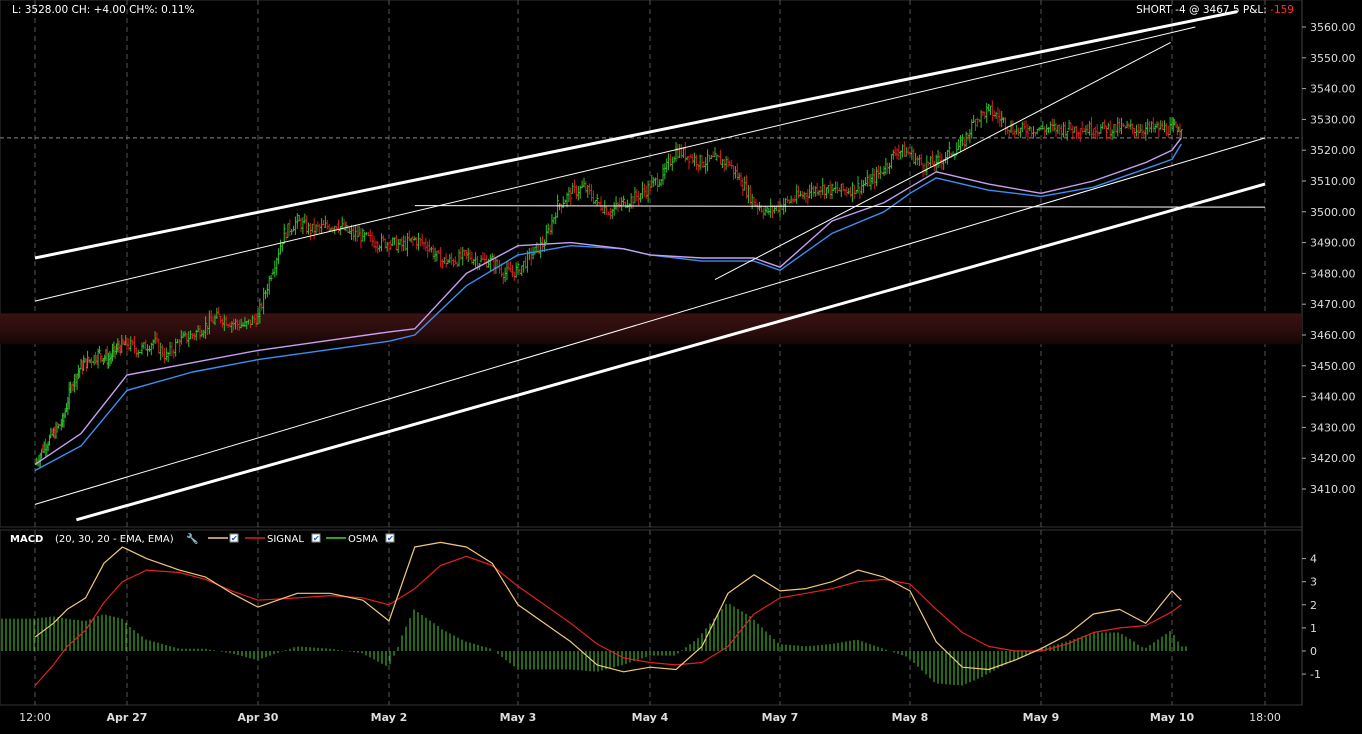 Image resolution: width=1362 pixels, height=734 pixels. Describe the element at coordinates (35, 717) in the screenshot. I see `time-tick-label: 12:00` at that location.